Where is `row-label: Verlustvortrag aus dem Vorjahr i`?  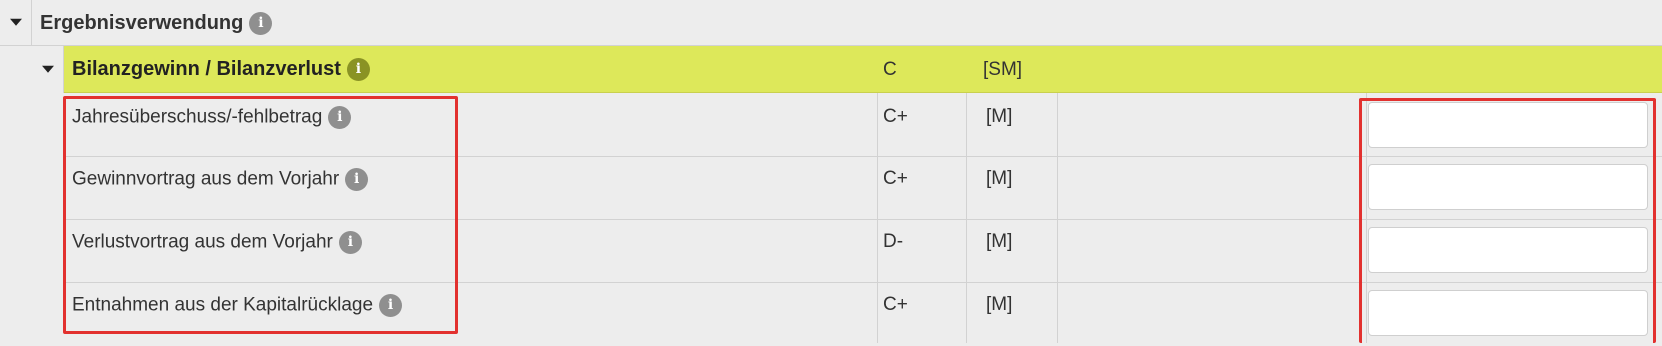 row-label: Verlustvortrag aus dem Vorjahr i is located at coordinates (217, 242).